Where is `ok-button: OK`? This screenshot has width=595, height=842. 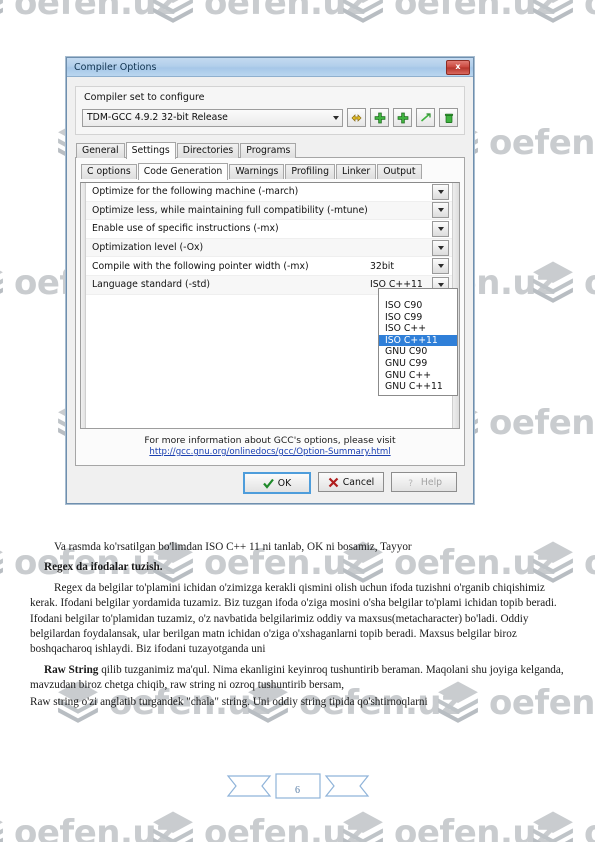 ok-button: OK is located at coordinates (277, 483).